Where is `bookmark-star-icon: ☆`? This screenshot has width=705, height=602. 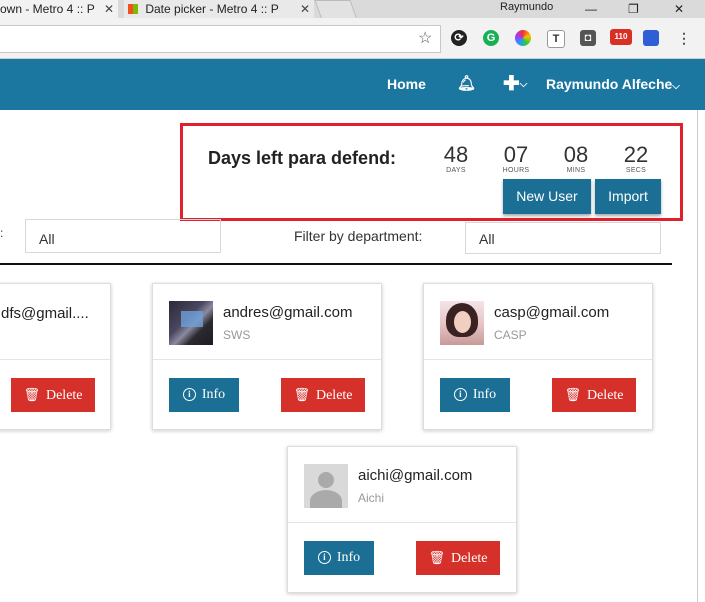
bookmark-star-icon: ☆ is located at coordinates (425, 38).